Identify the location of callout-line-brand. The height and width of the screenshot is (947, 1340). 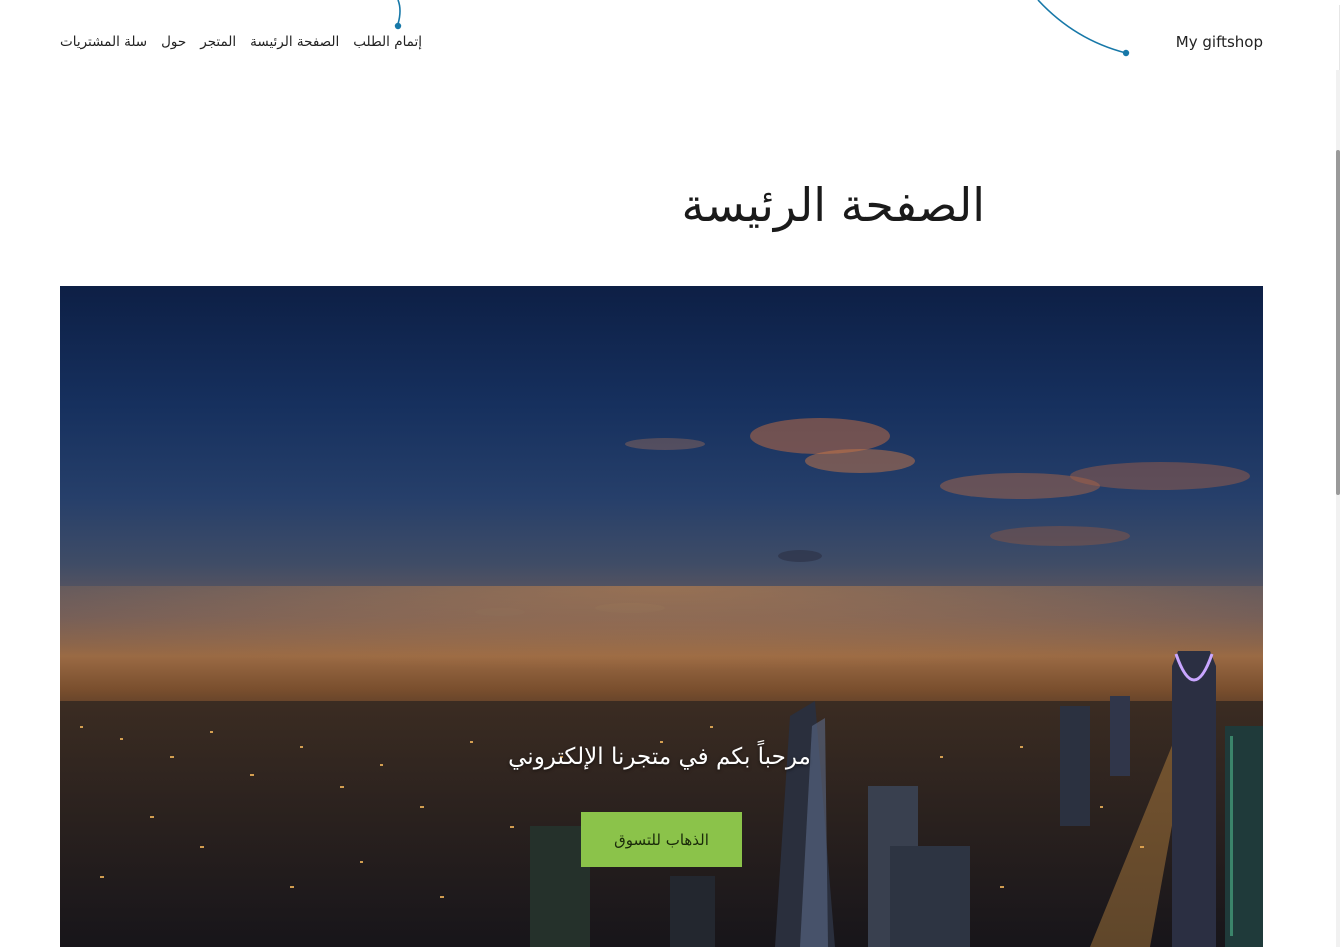
(1082, 27).